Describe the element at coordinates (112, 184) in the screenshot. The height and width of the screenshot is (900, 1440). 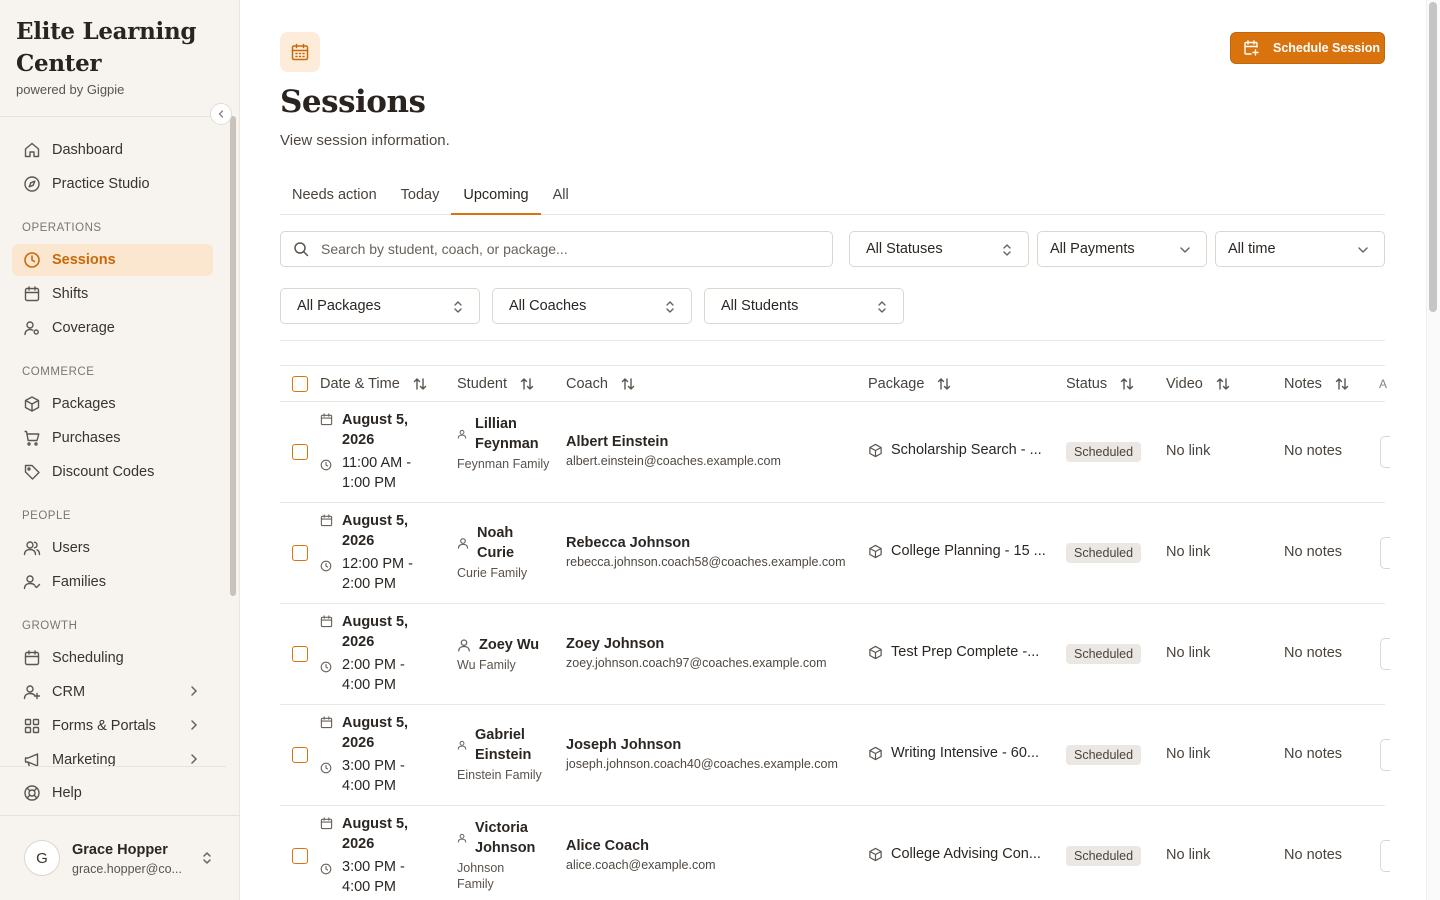
I see `sidebar-item-practice-studio: Practice Studio` at that location.